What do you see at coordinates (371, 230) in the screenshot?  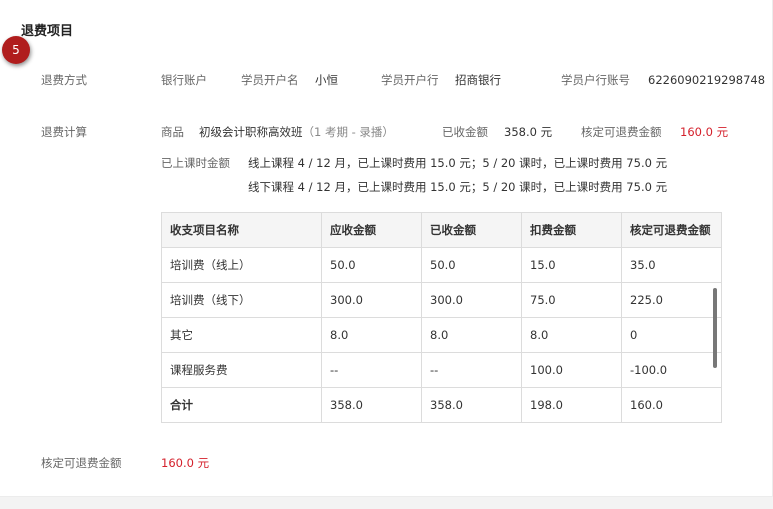 I see `table-header: 应收金额` at bounding box center [371, 230].